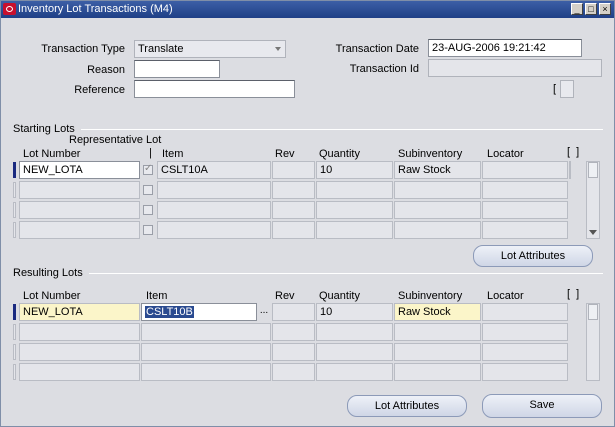 Image resolution: width=615 pixels, height=427 pixels. What do you see at coordinates (48, 273) in the screenshot?
I see `resulting-lots-title: Resulting Lots` at bounding box center [48, 273].